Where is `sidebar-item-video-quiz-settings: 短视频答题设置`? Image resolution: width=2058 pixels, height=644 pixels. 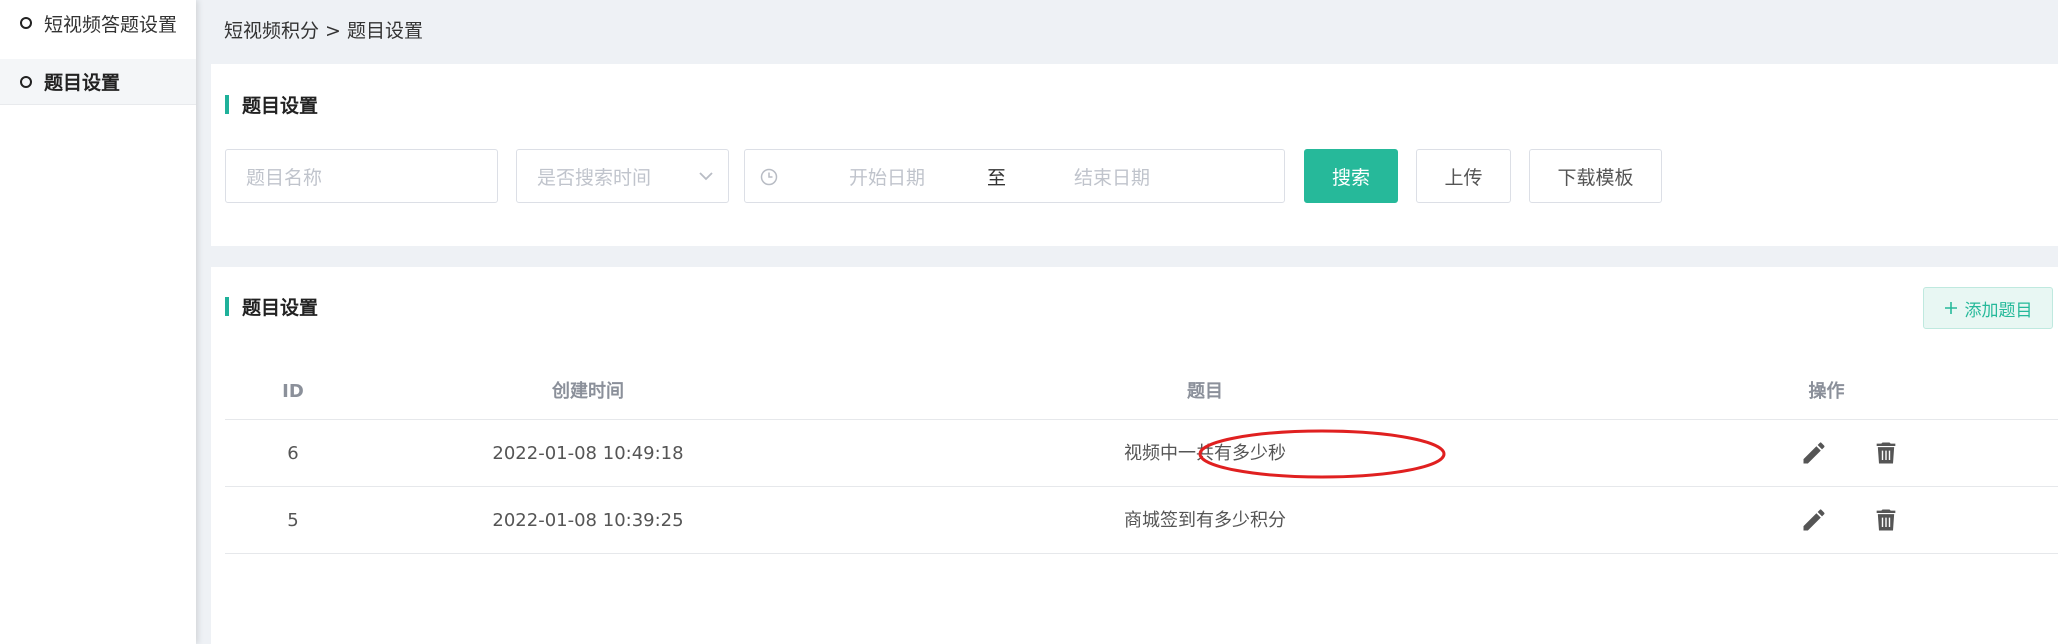
sidebar-item-video-quiz-settings: 短视频答题设置 is located at coordinates (98, 23).